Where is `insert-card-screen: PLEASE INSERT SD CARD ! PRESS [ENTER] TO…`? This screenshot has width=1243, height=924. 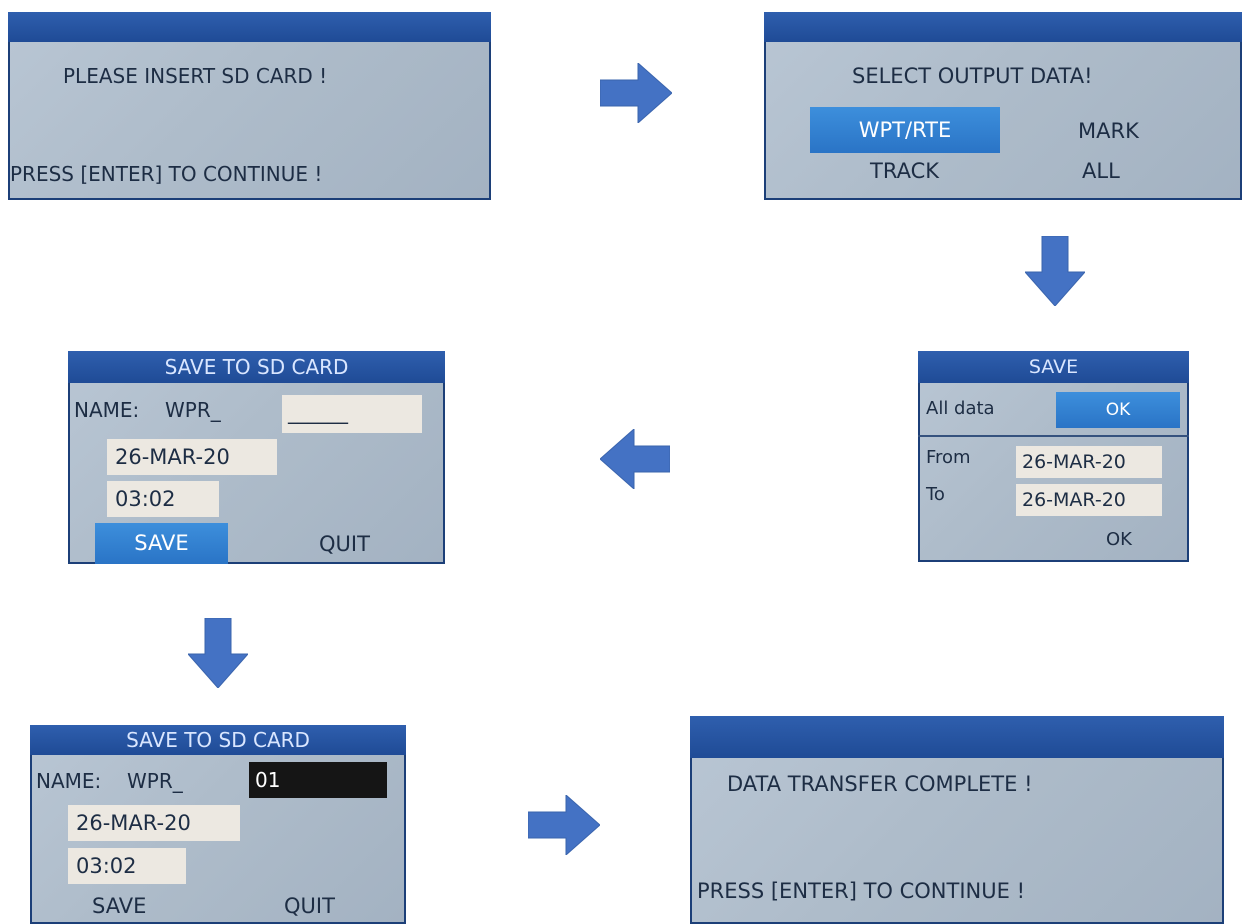
insert-card-screen: PLEASE INSERT SD CARD ! PRESS [ENTER] TO… is located at coordinates (249, 106).